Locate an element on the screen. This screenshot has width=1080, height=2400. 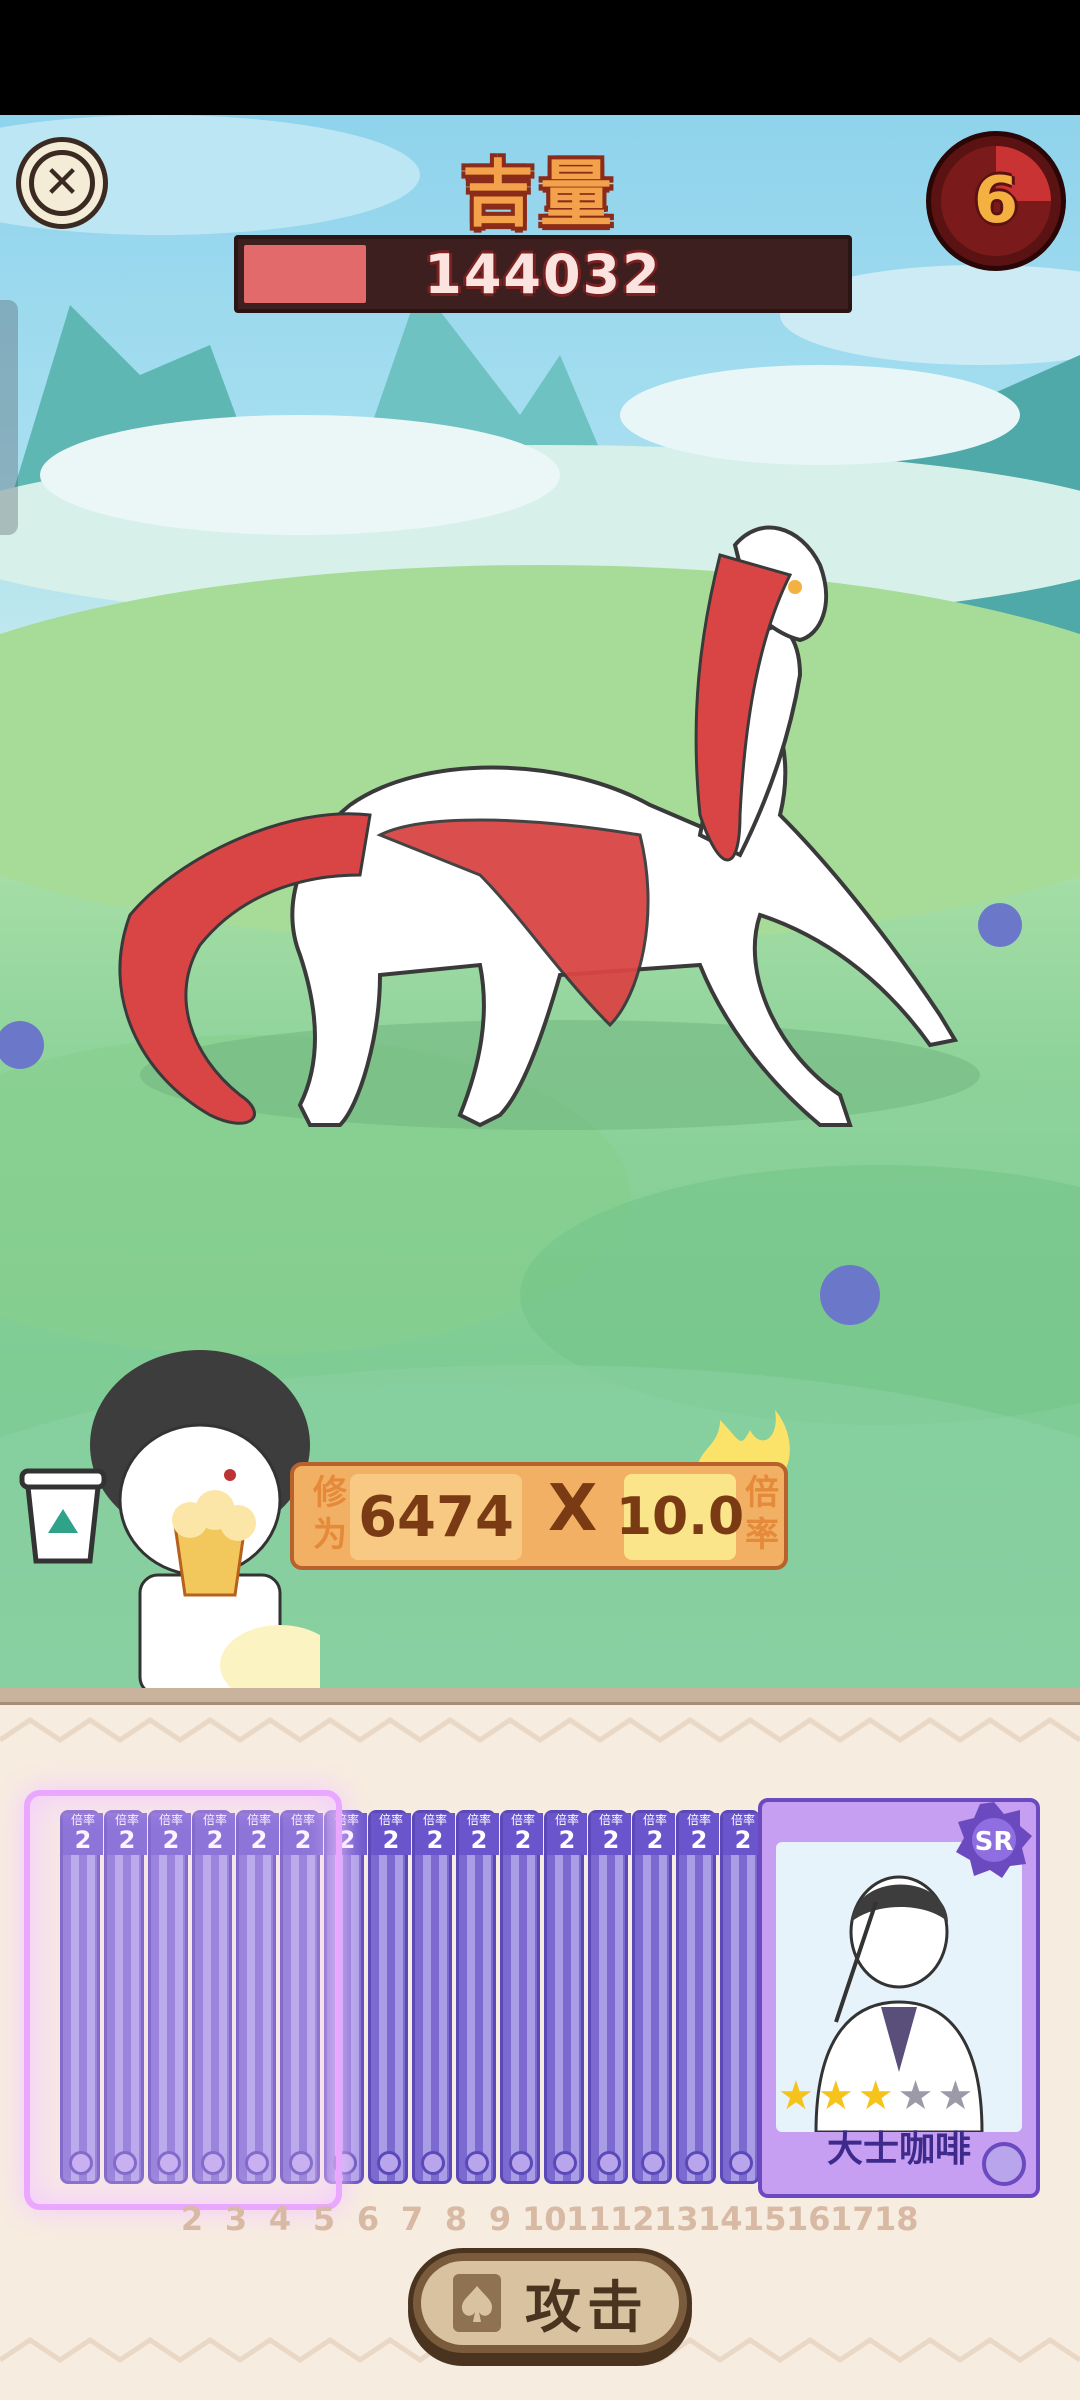
boss-hp-bar: 144032 is located at coordinates (543, 274).